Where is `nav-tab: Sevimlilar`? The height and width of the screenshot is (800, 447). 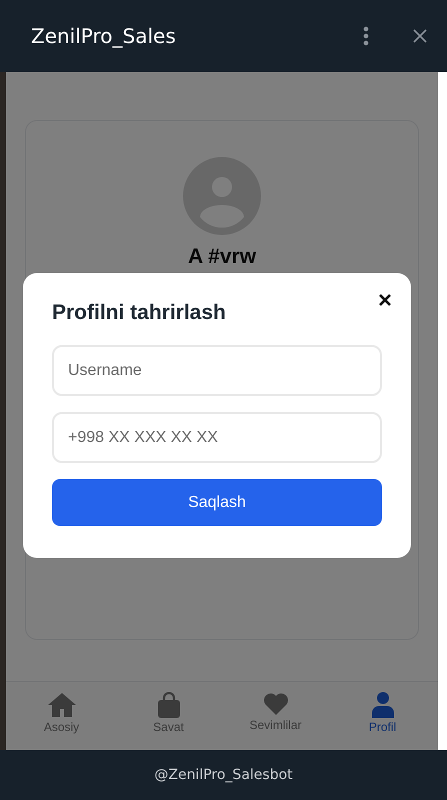 nav-tab: Sevimlilar is located at coordinates (276, 707).